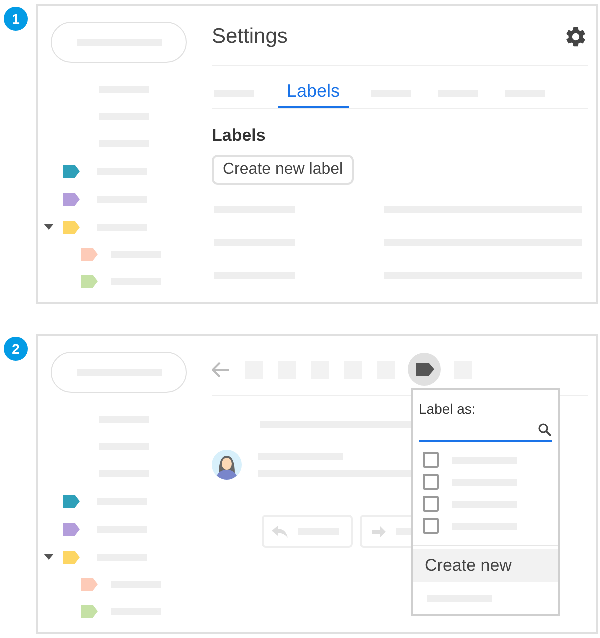 Image resolution: width=600 pixels, height=638 pixels. What do you see at coordinates (448, 409) in the screenshot?
I see `menu-title: Label as:` at bounding box center [448, 409].